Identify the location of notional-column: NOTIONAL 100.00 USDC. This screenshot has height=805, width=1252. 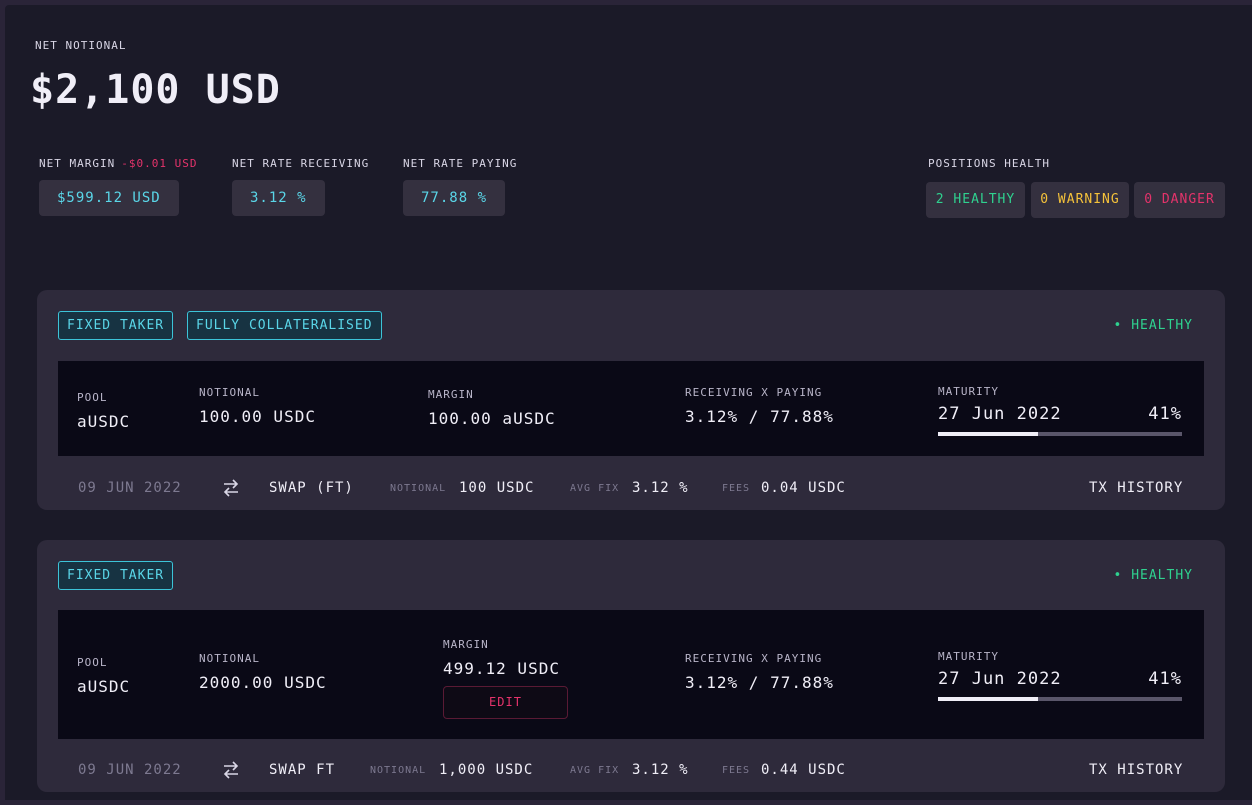
(257, 406).